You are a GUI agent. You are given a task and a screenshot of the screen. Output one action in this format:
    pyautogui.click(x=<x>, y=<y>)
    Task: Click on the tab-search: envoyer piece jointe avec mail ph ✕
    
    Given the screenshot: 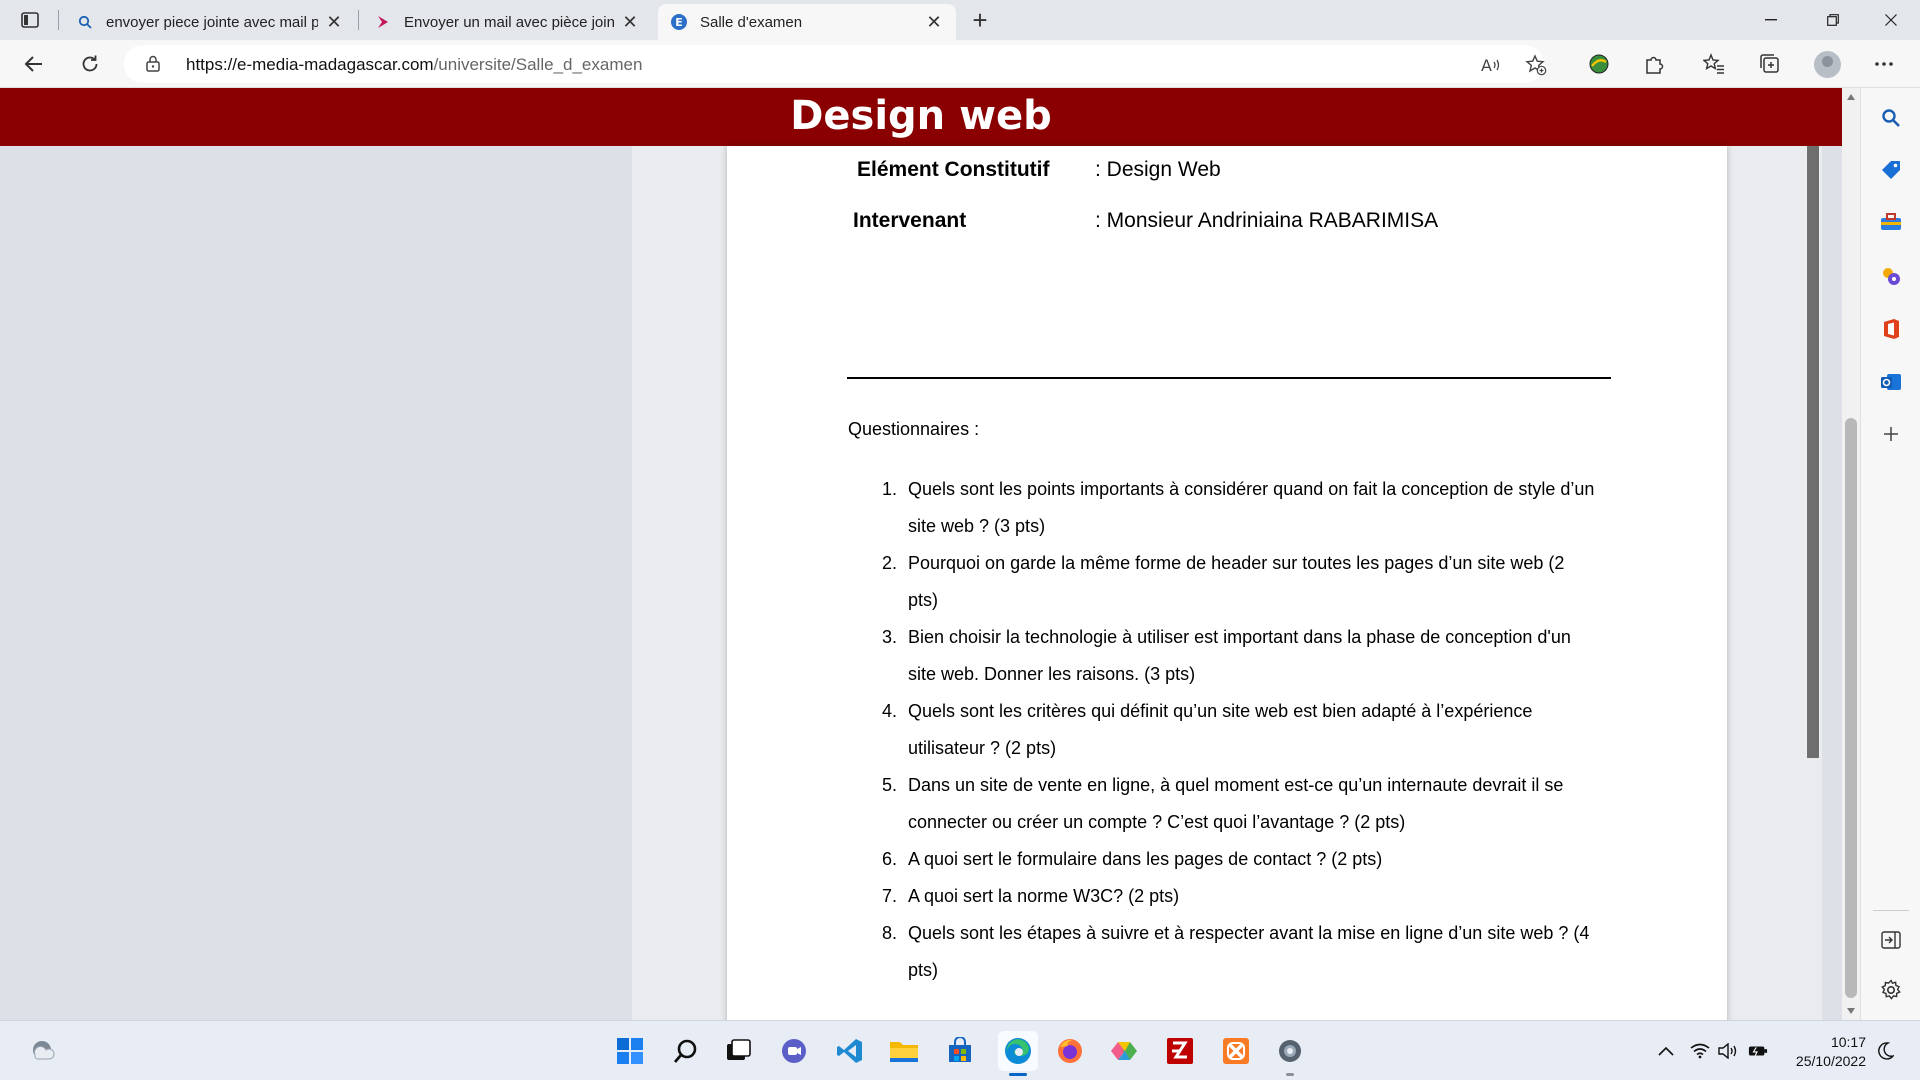 What is the action you would take?
    pyautogui.click(x=210, y=22)
    